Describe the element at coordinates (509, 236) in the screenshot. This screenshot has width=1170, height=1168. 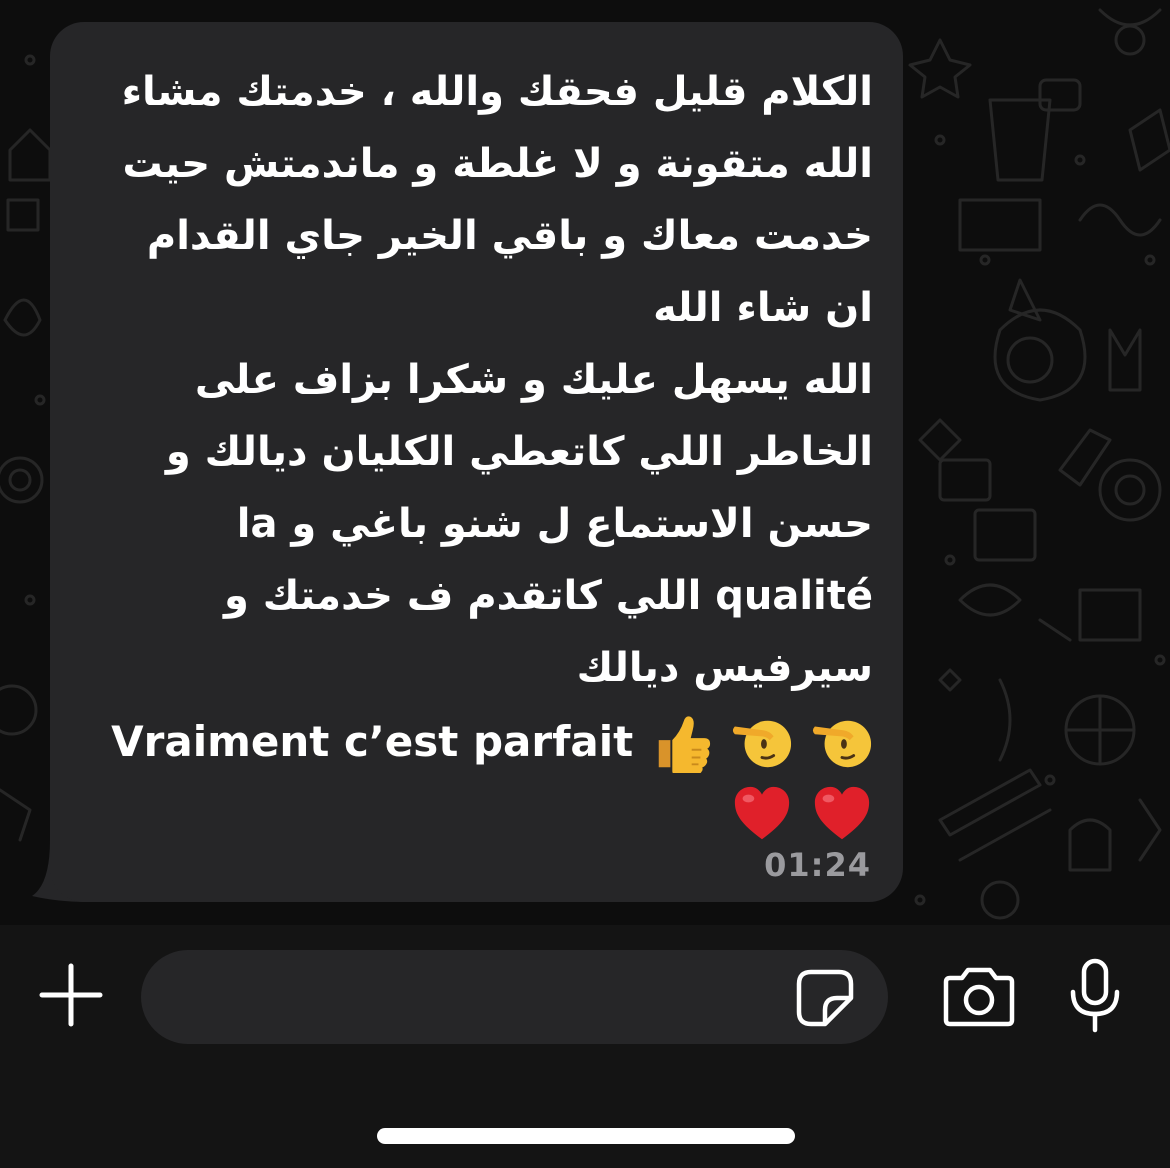
I see `message-line: خدمت معاك و باقي الخير جاي القدام` at that location.